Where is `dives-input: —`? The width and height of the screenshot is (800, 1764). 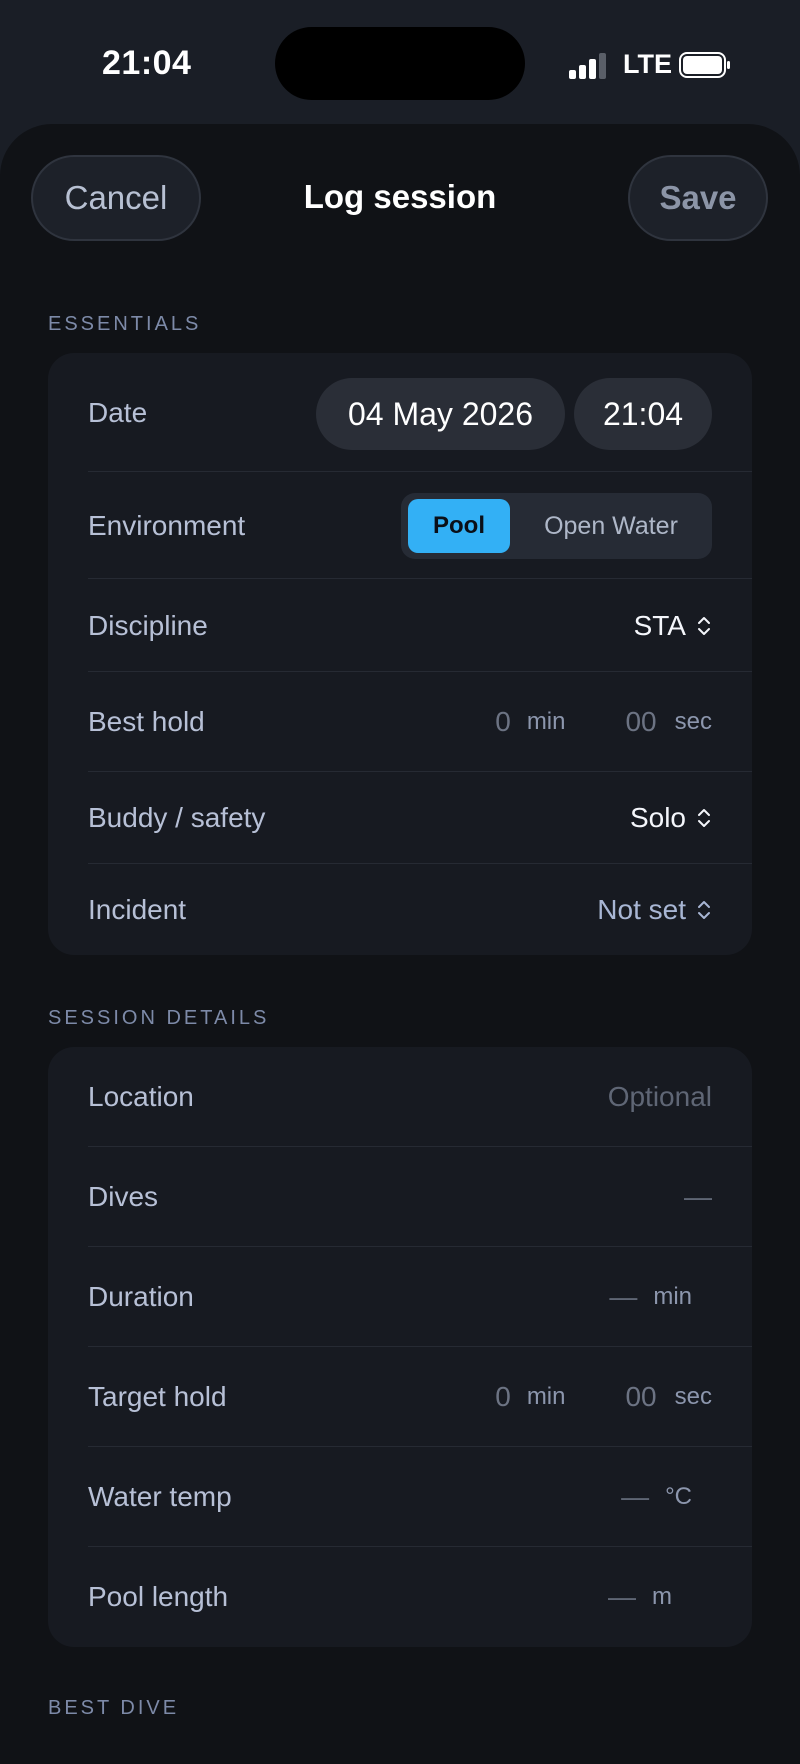
dives-input: — is located at coordinates (698, 1197).